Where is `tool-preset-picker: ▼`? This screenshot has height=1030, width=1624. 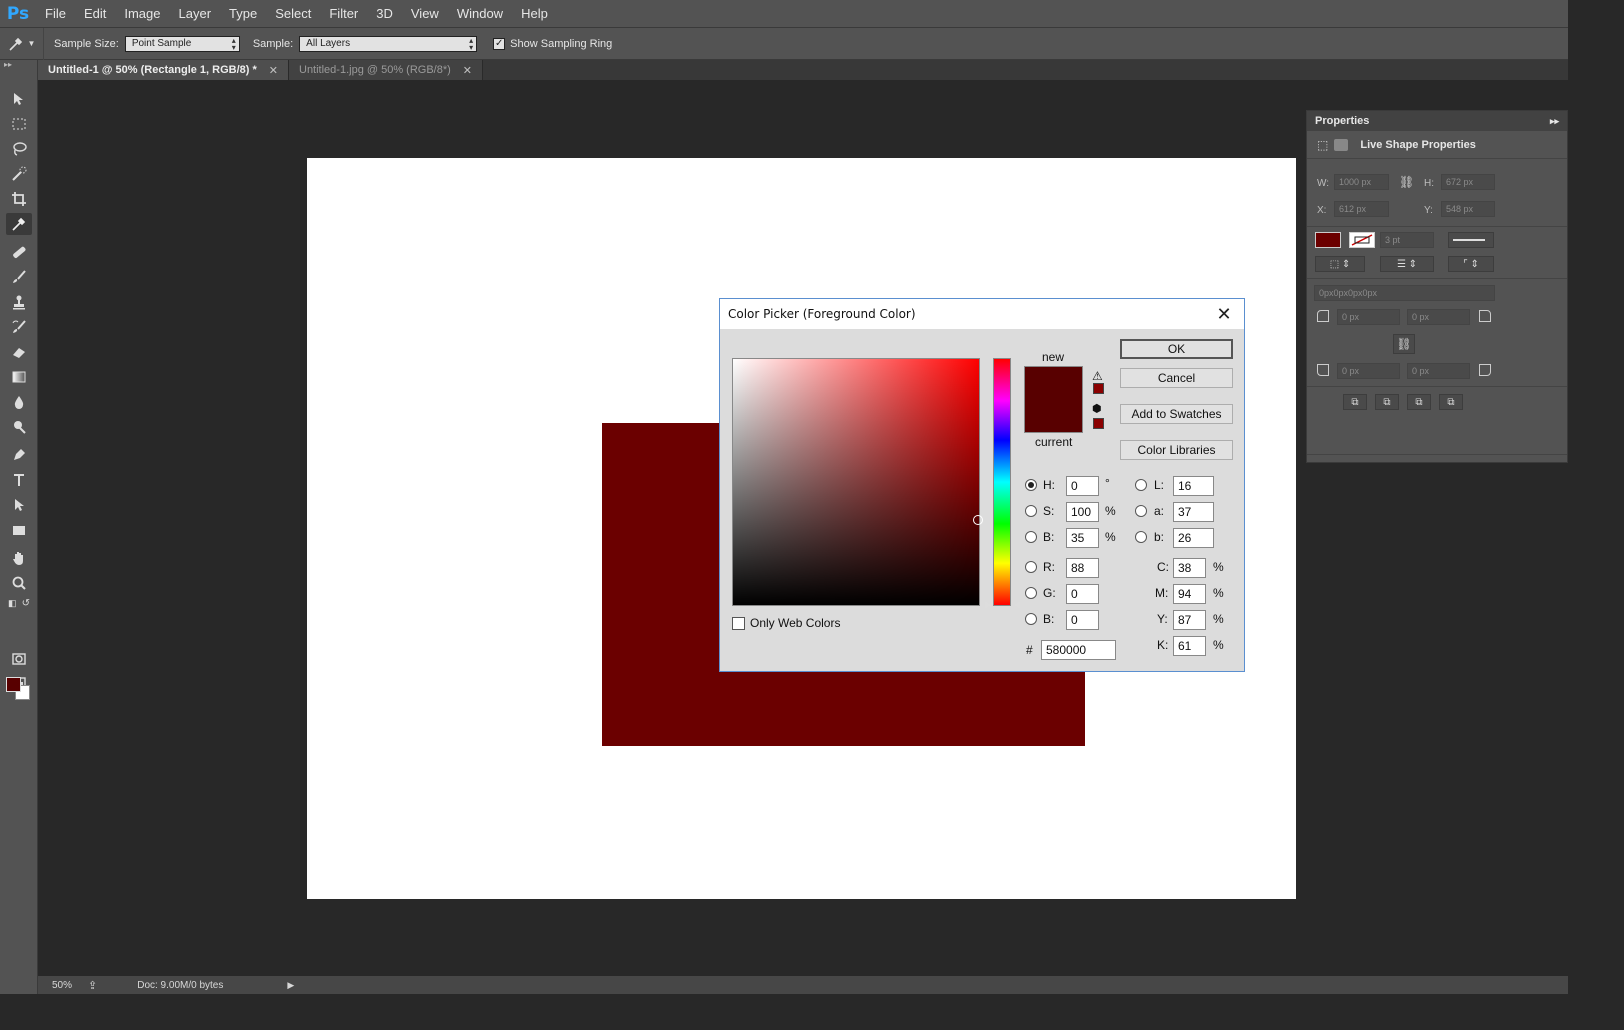
tool-preset-picker: ▼ is located at coordinates (22, 43).